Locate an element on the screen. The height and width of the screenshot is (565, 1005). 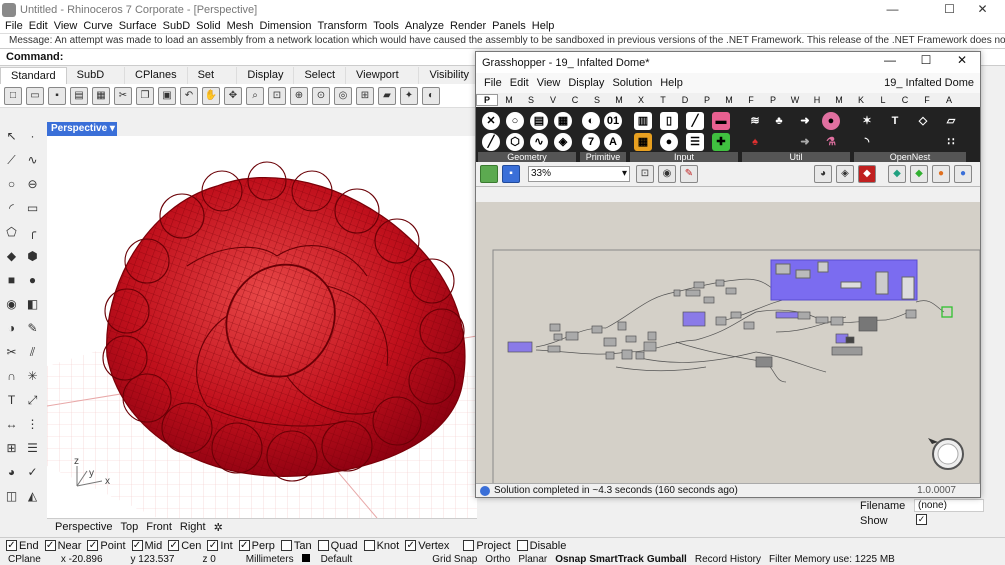
gh-tab-19: C is located at coordinates (905, 100).